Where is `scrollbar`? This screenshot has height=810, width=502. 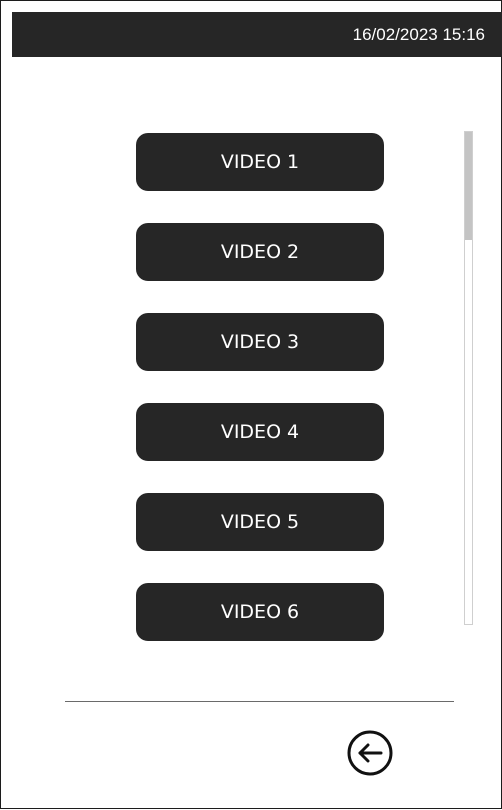
scrollbar is located at coordinates (468, 378).